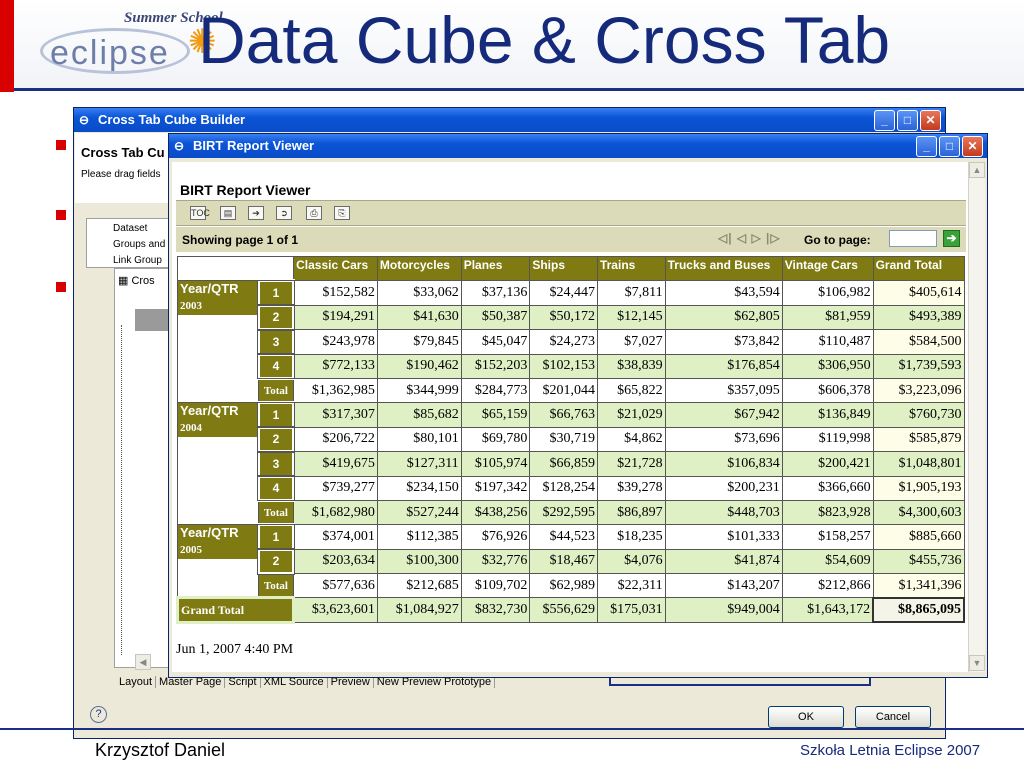  I want to click on quarter-cell: 3, so click(276, 464).